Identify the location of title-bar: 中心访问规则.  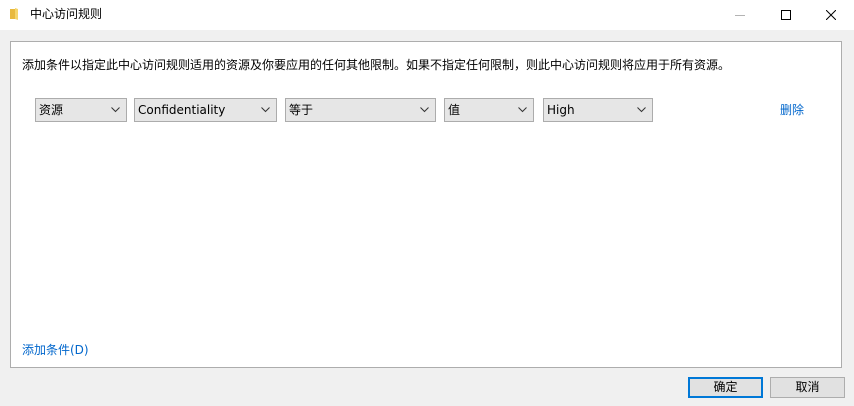
(427, 15).